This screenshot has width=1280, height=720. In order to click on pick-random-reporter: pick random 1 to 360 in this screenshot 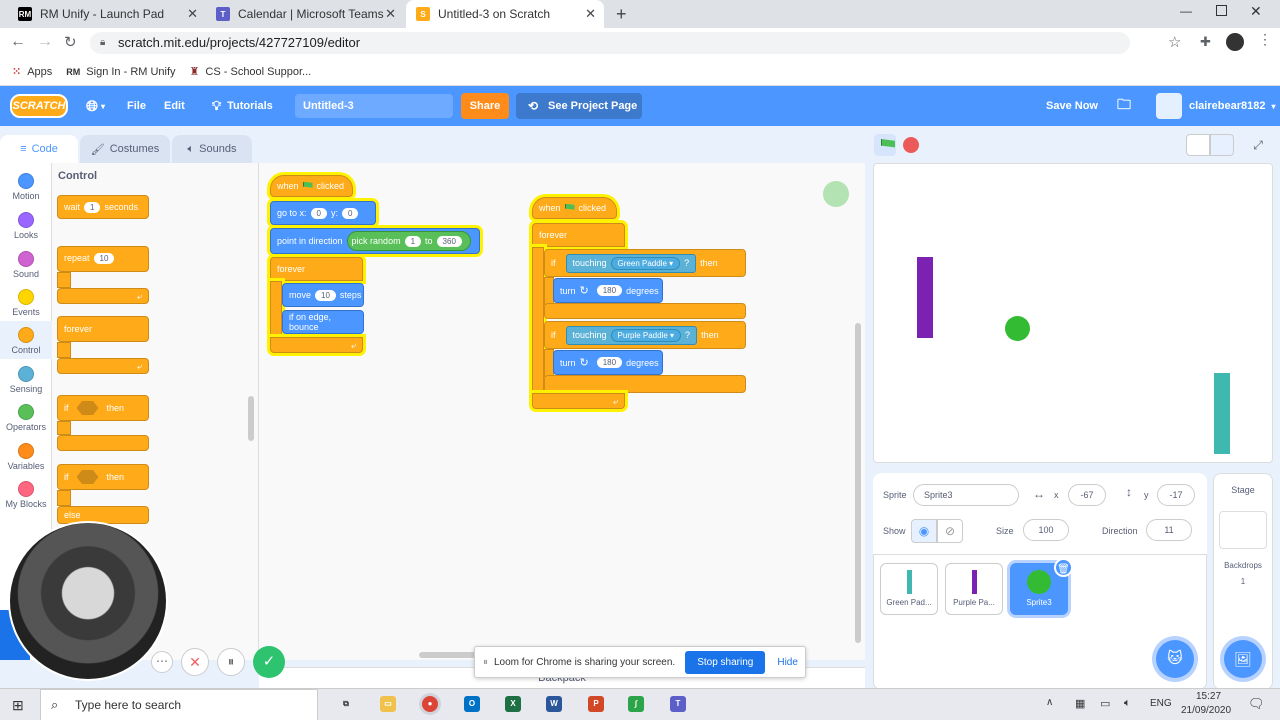, I will do `click(408, 241)`.